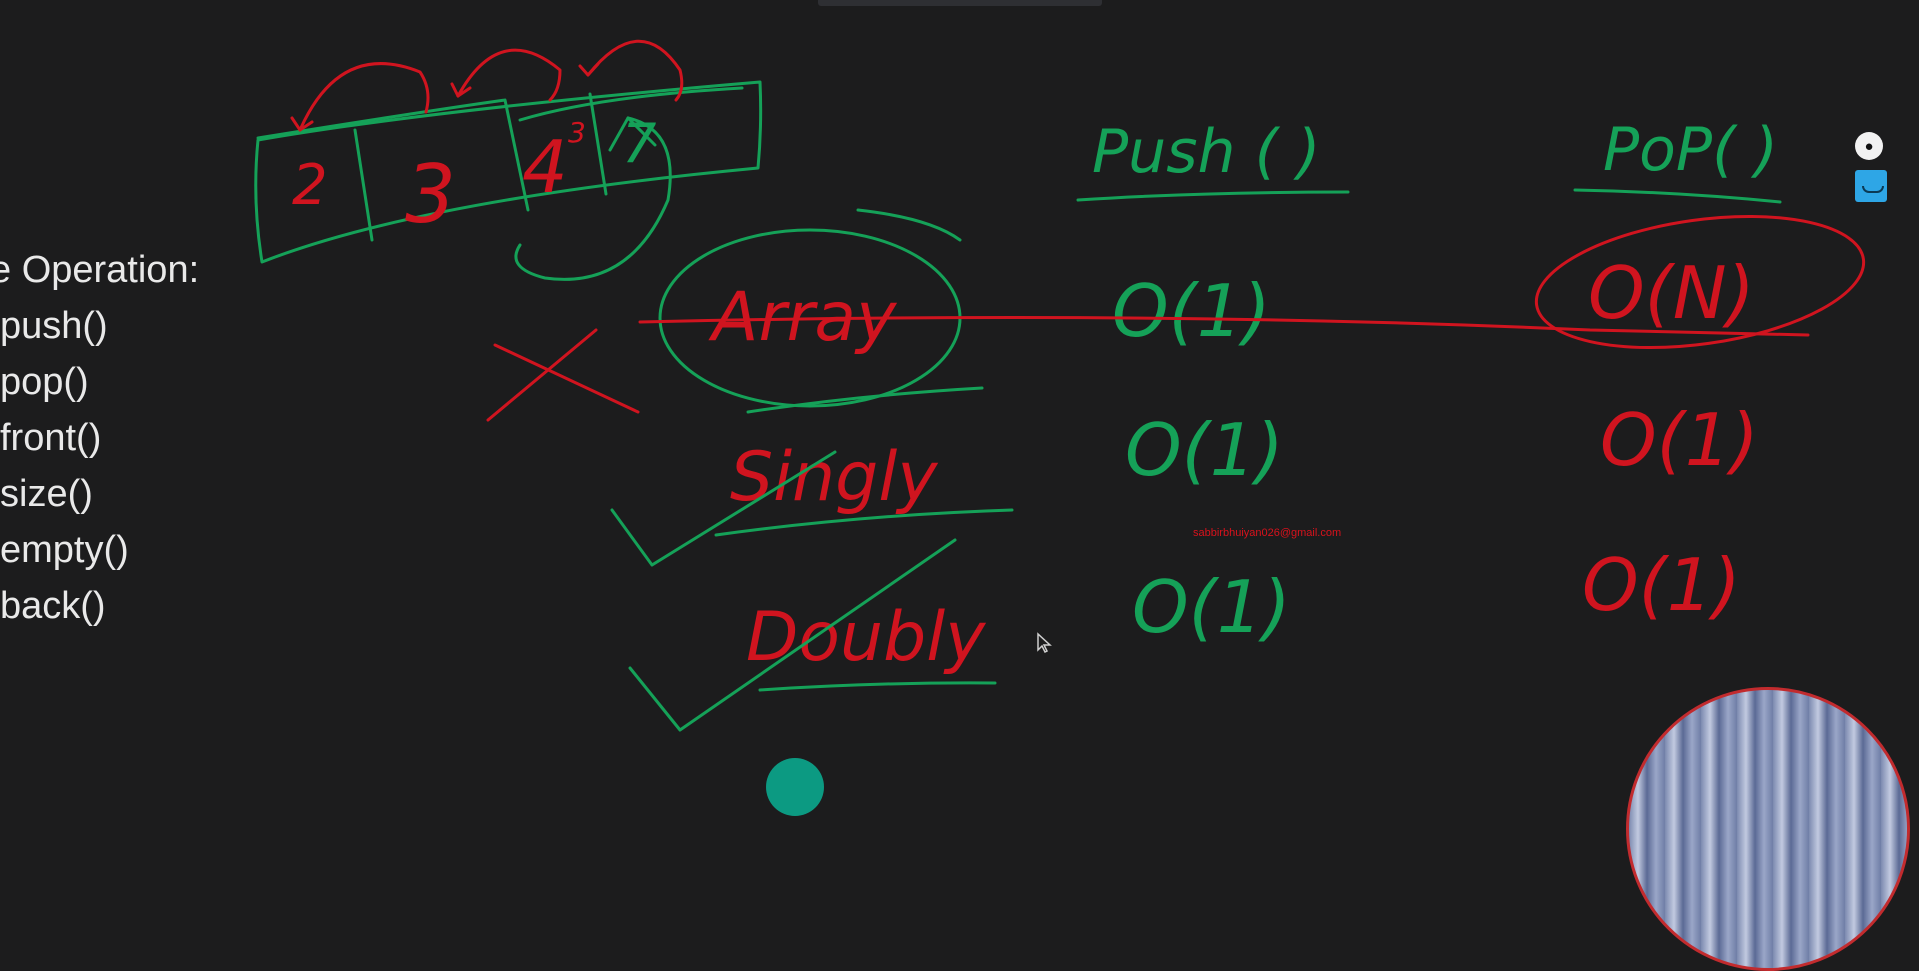  I want to click on doubly-underline, so click(877, 686).